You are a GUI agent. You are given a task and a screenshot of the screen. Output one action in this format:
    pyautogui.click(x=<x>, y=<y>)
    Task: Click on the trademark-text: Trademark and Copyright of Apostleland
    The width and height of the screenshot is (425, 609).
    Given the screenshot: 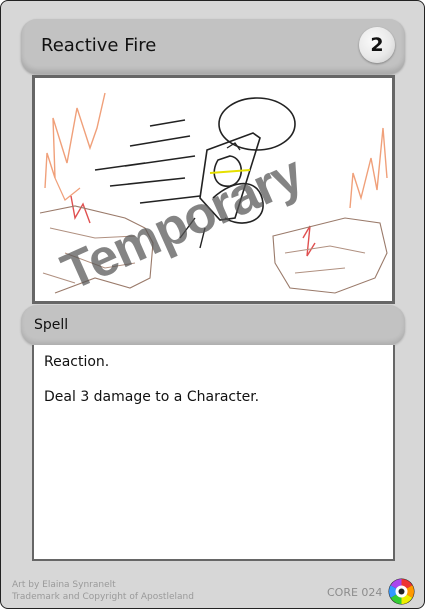 What is the action you would take?
    pyautogui.click(x=103, y=597)
    